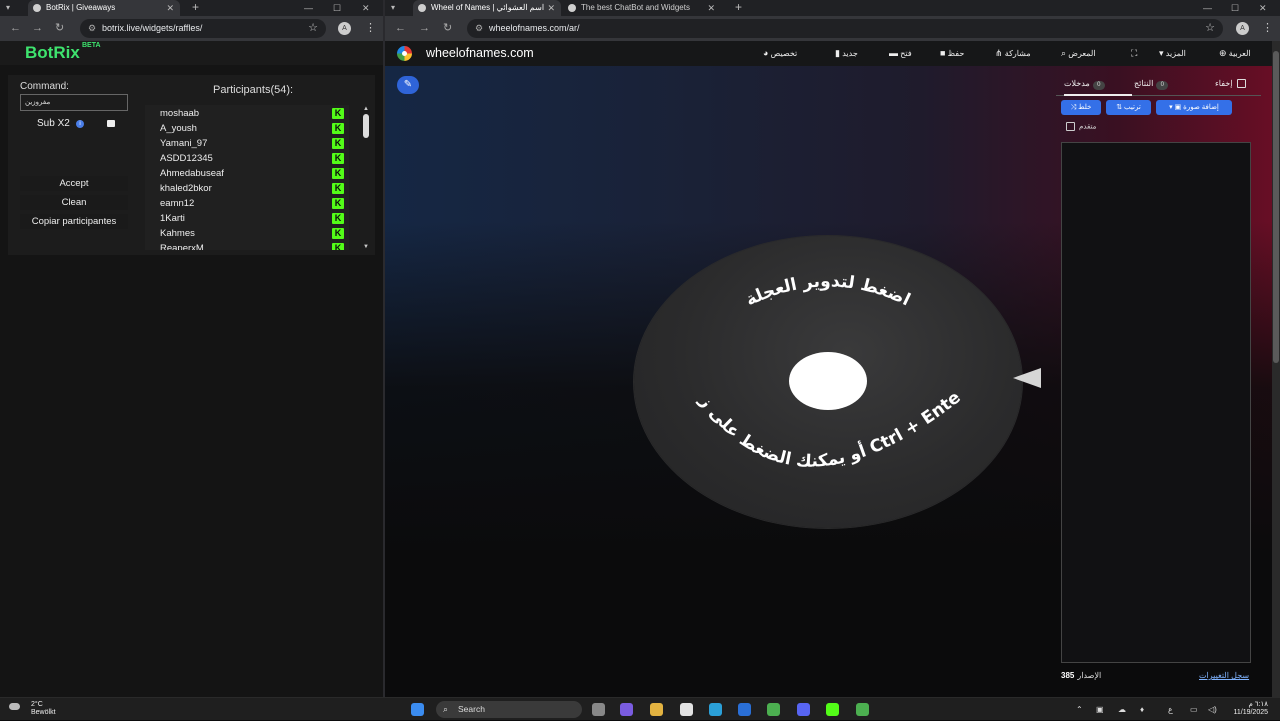 Image resolution: width=1280 pixels, height=721 pixels. What do you see at coordinates (850, 53) in the screenshot?
I see `new-label: جديد` at bounding box center [850, 53].